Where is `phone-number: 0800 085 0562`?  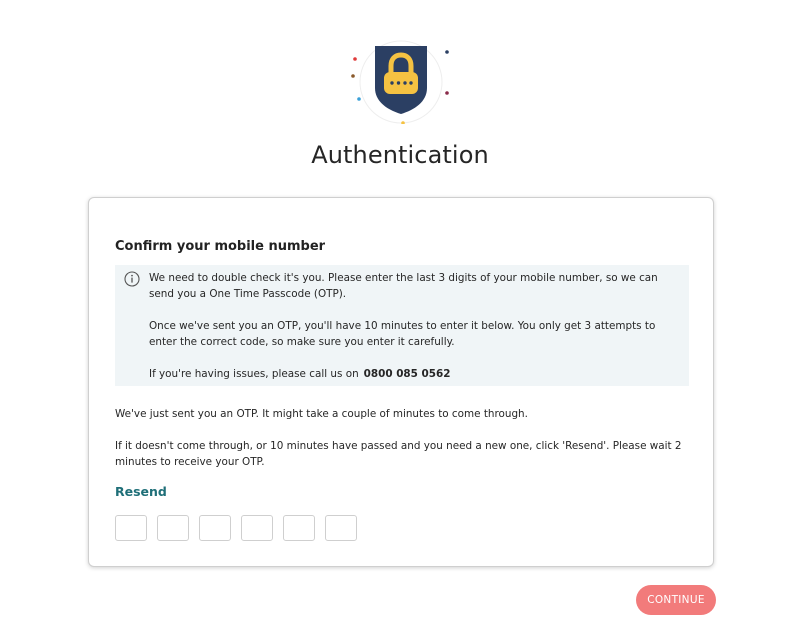 phone-number: 0800 085 0562 is located at coordinates (407, 374).